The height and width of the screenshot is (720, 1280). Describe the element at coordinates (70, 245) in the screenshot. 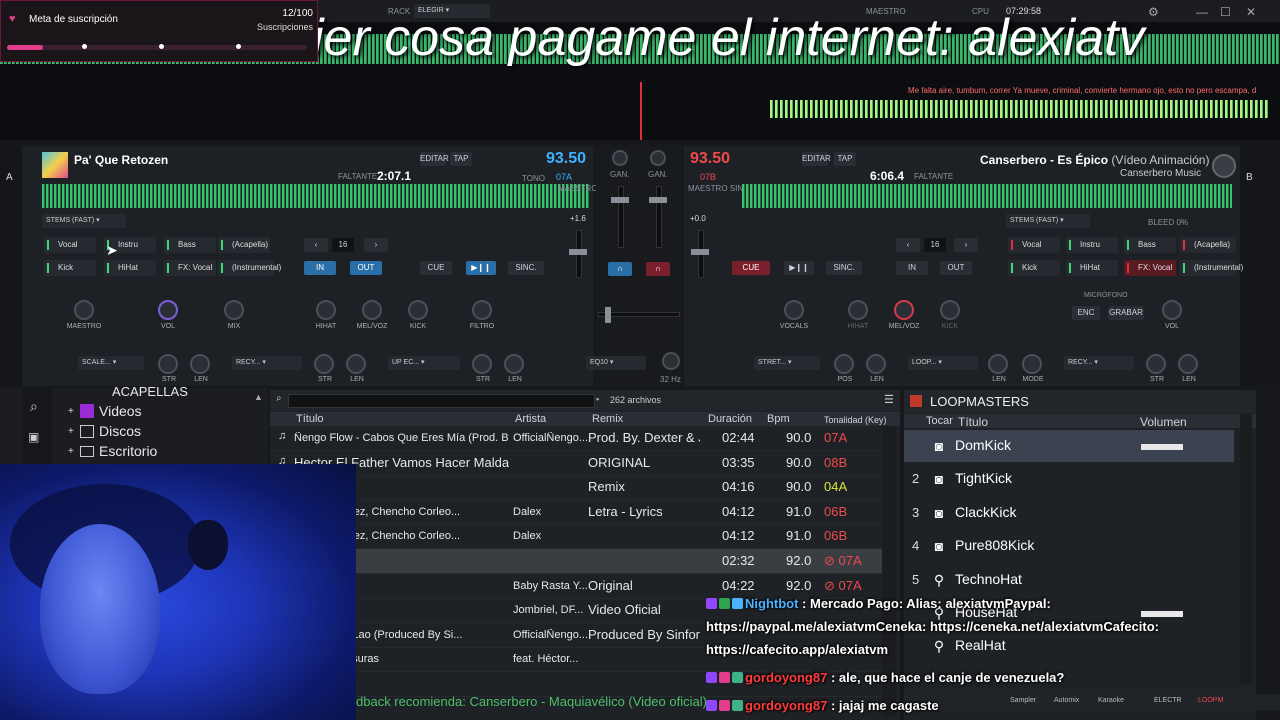

I see `stem-vocal-a: Vocal` at that location.